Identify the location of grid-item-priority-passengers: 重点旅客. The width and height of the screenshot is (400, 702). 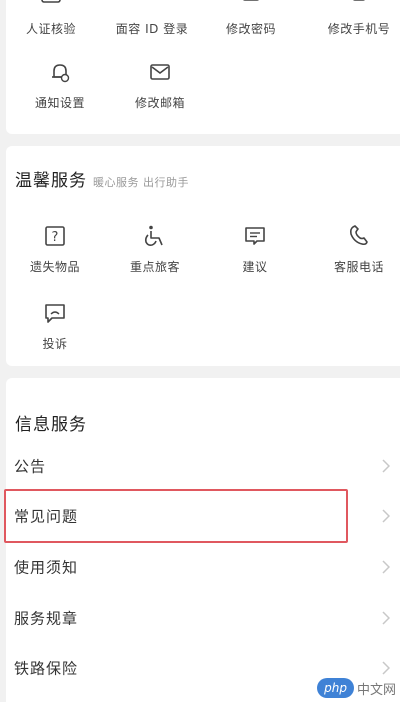
(155, 249).